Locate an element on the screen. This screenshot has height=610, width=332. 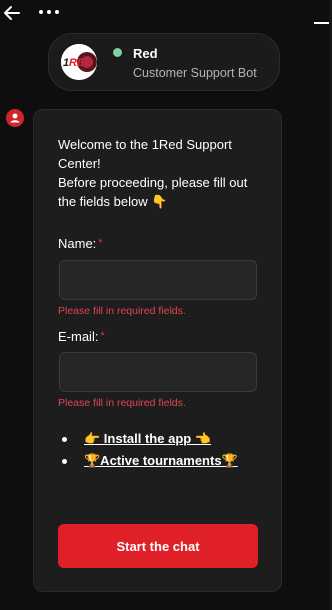
name-required-mark: * is located at coordinates (100, 243).